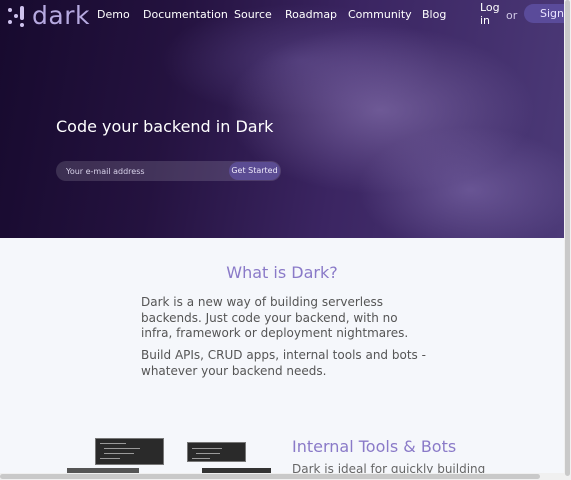 The height and width of the screenshot is (480, 571). Describe the element at coordinates (165, 126) in the screenshot. I see `hero-tagline: Code your backend in Dark` at that location.